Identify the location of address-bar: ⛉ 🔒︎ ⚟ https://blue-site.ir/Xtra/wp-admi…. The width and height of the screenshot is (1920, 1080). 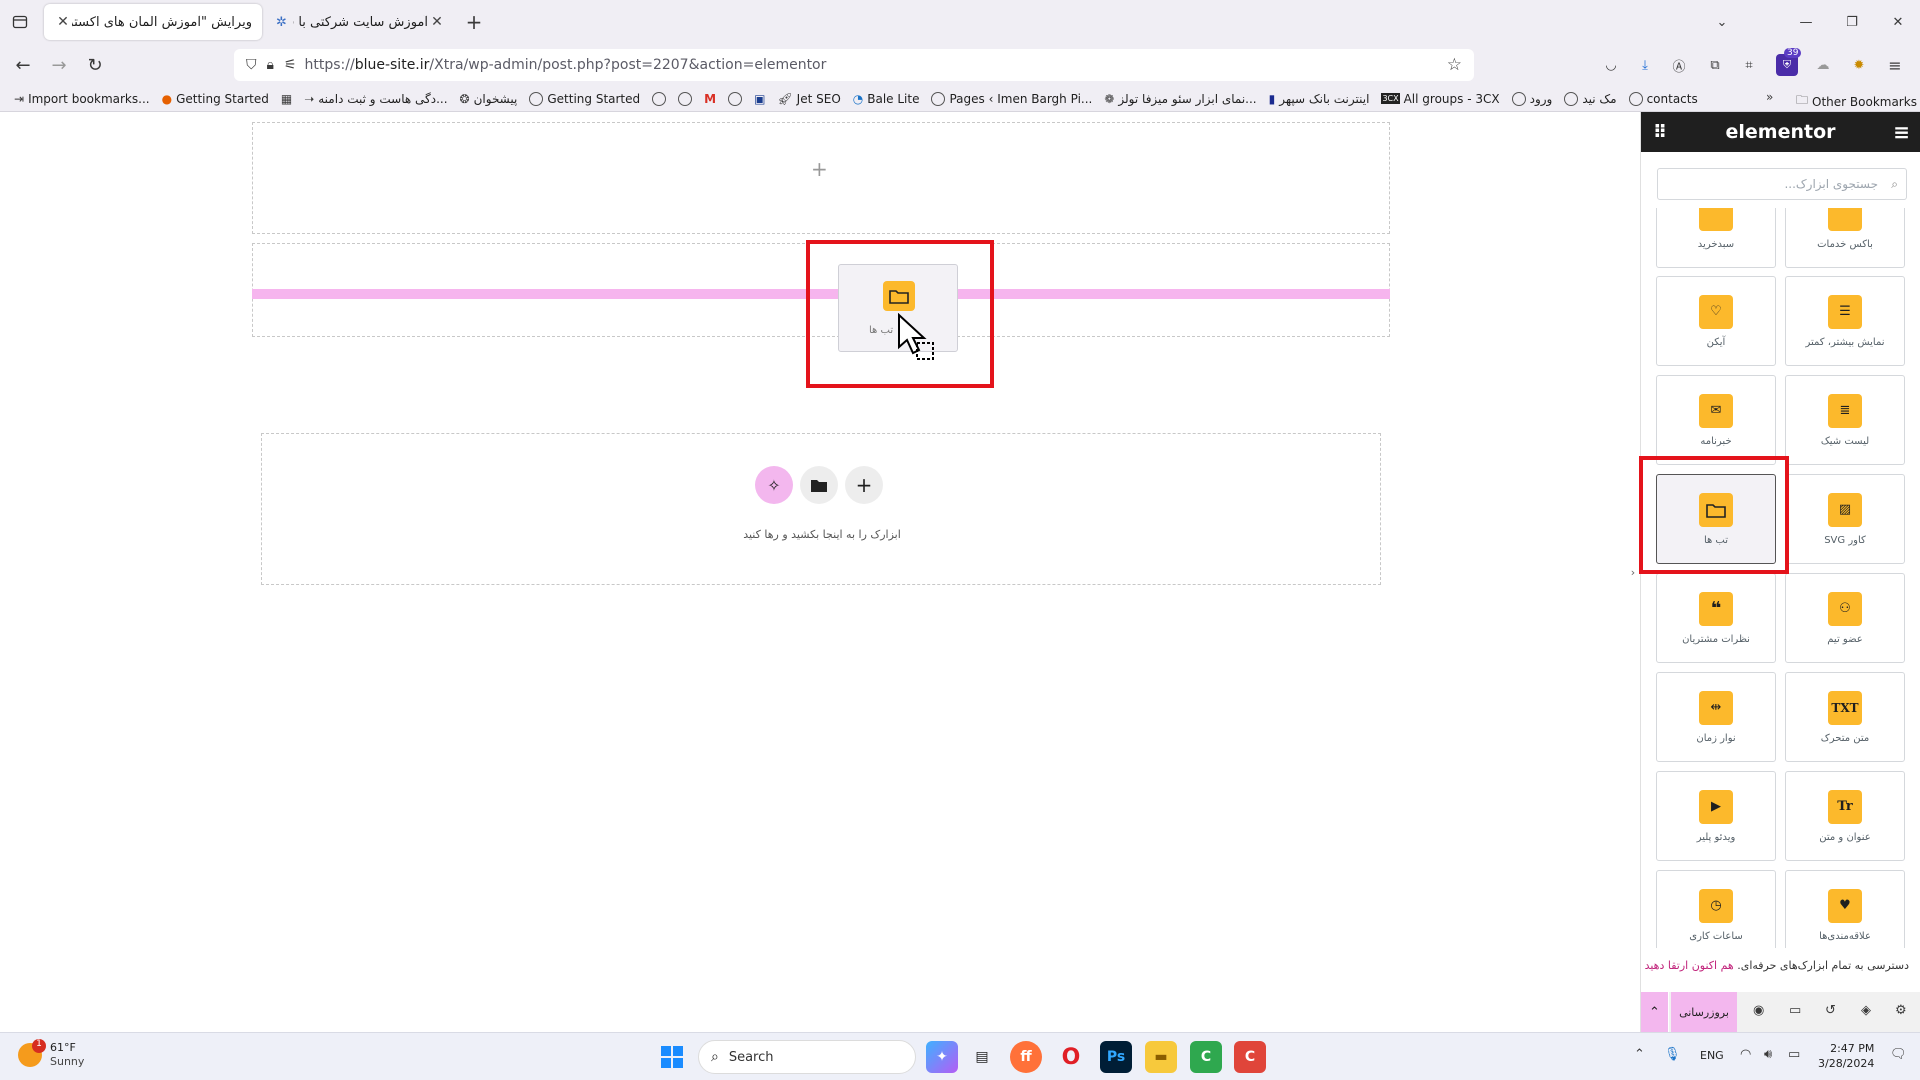
(854, 65).